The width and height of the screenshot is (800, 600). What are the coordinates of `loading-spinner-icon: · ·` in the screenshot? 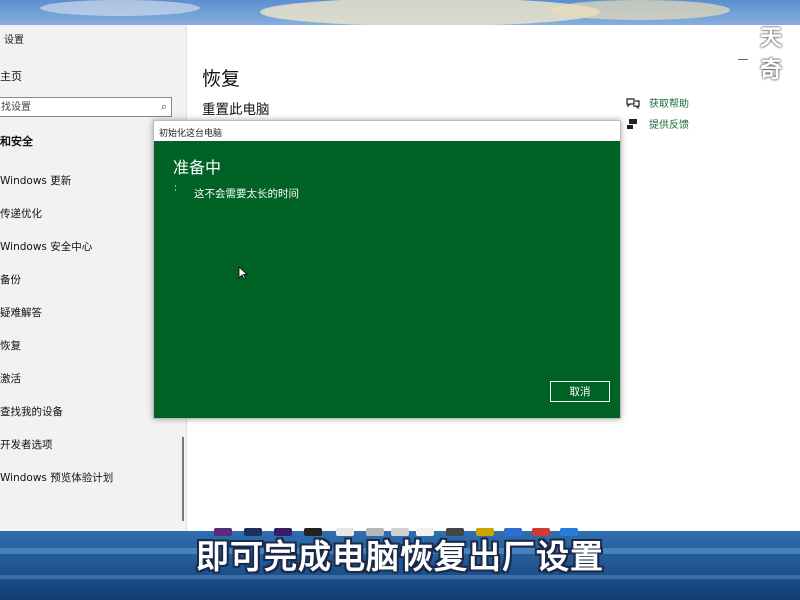 It's located at (175, 189).